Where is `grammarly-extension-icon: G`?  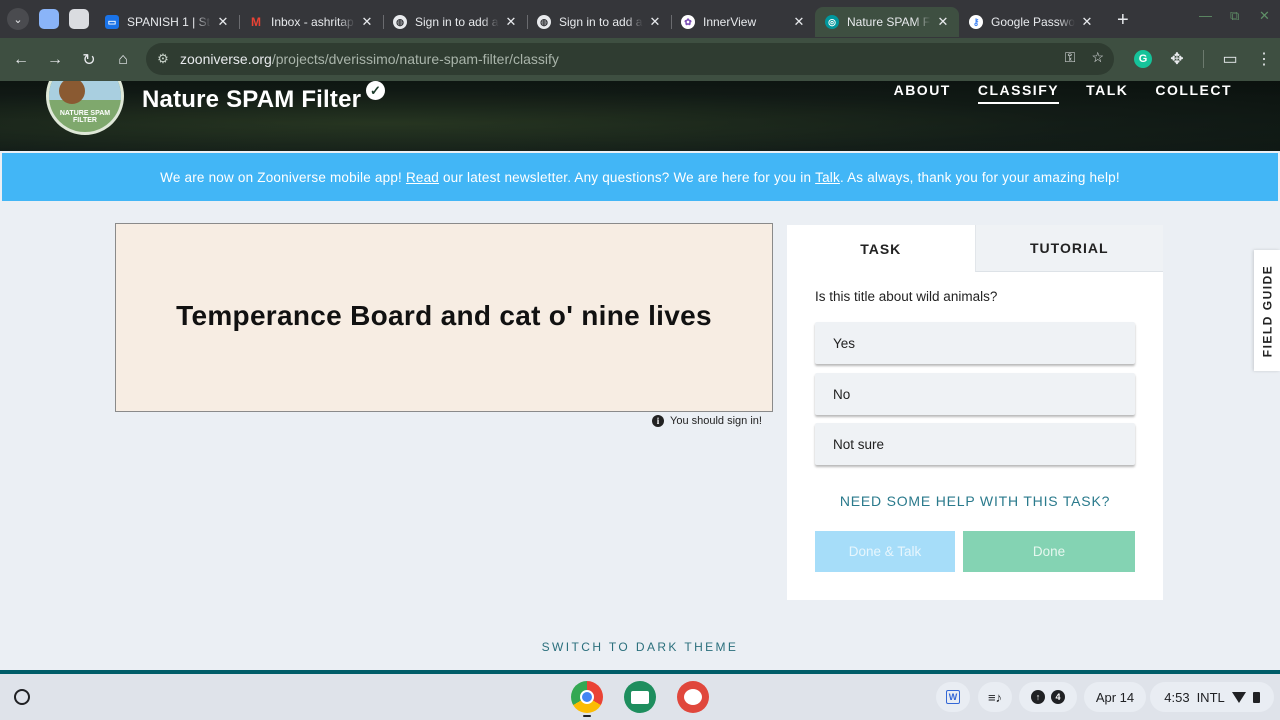 grammarly-extension-icon: G is located at coordinates (1143, 59).